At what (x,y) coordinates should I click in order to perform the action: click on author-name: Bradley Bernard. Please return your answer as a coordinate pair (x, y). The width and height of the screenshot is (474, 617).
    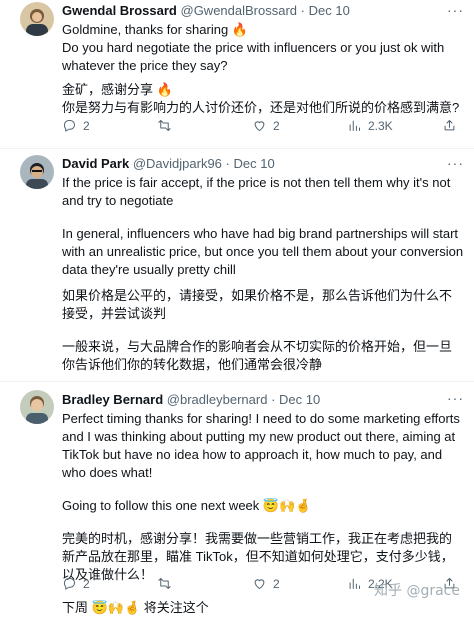
    Looking at the image, I should click on (112, 399).